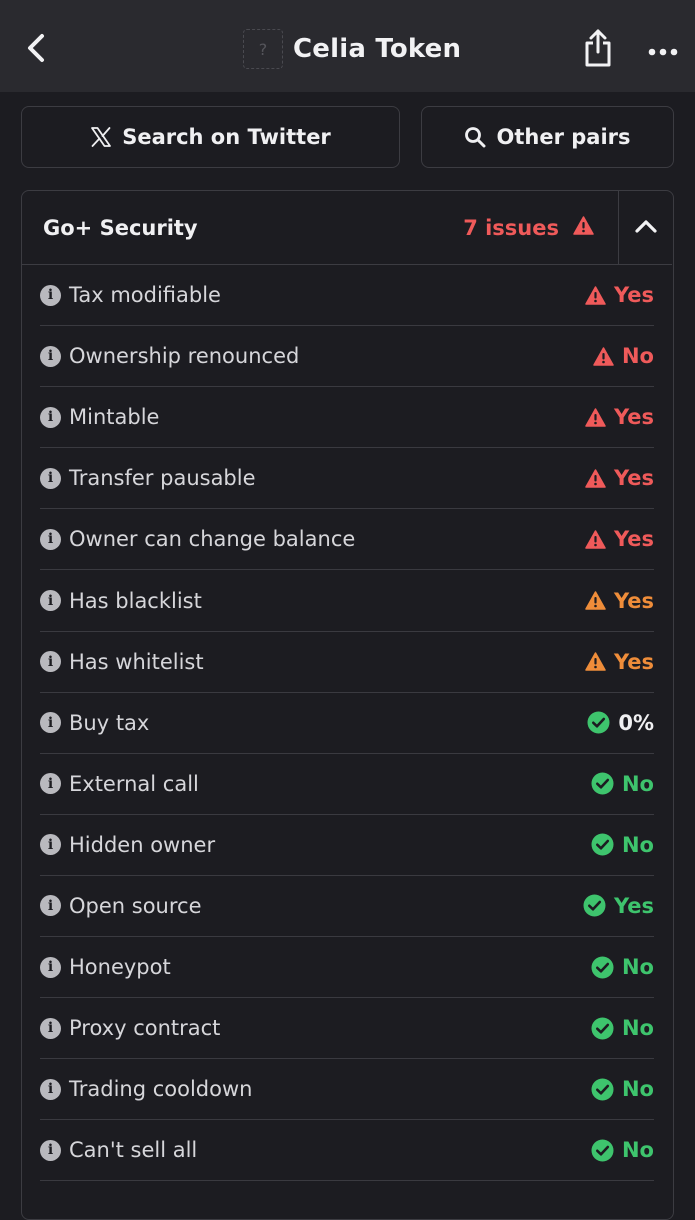 This screenshot has height=1220, width=695. I want to click on security-check-label: External call, so click(134, 783).